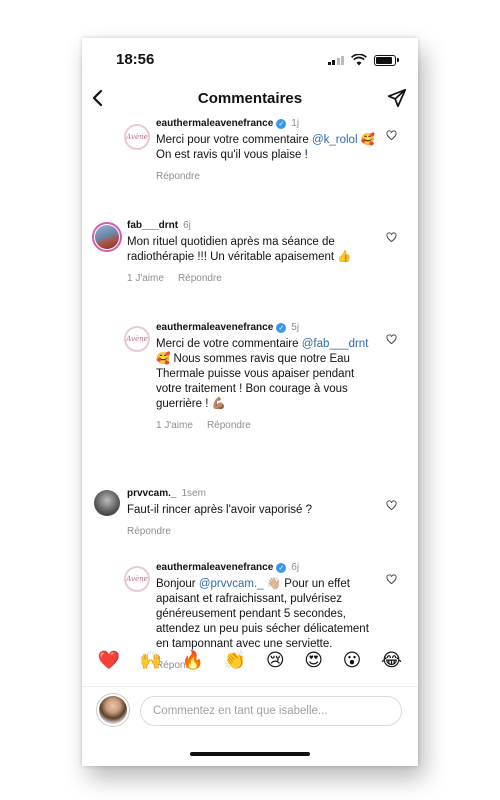 The height and width of the screenshot is (800, 500). I want to click on mention-link: @fab___drnt, so click(335, 344).